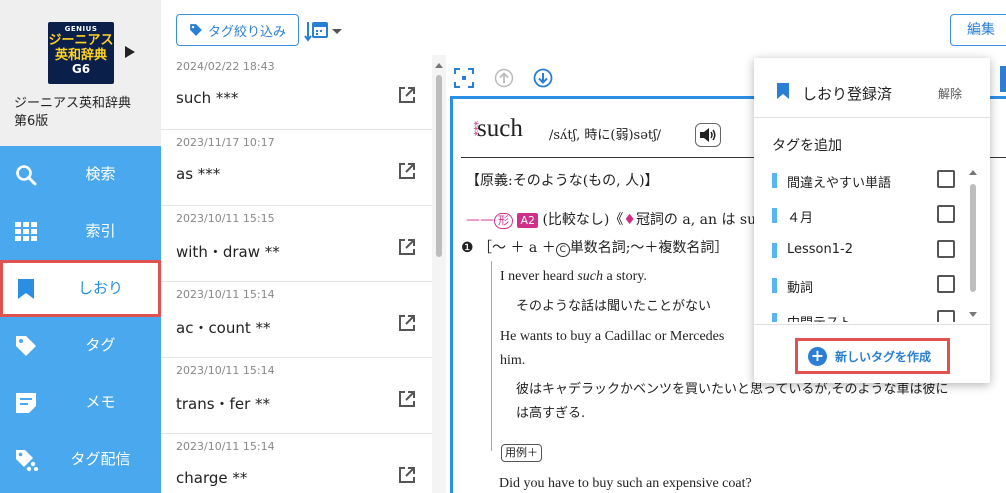 This screenshot has width=1006, height=493. Describe the element at coordinates (590, 276) in the screenshot. I see `example-emphasis: such` at that location.